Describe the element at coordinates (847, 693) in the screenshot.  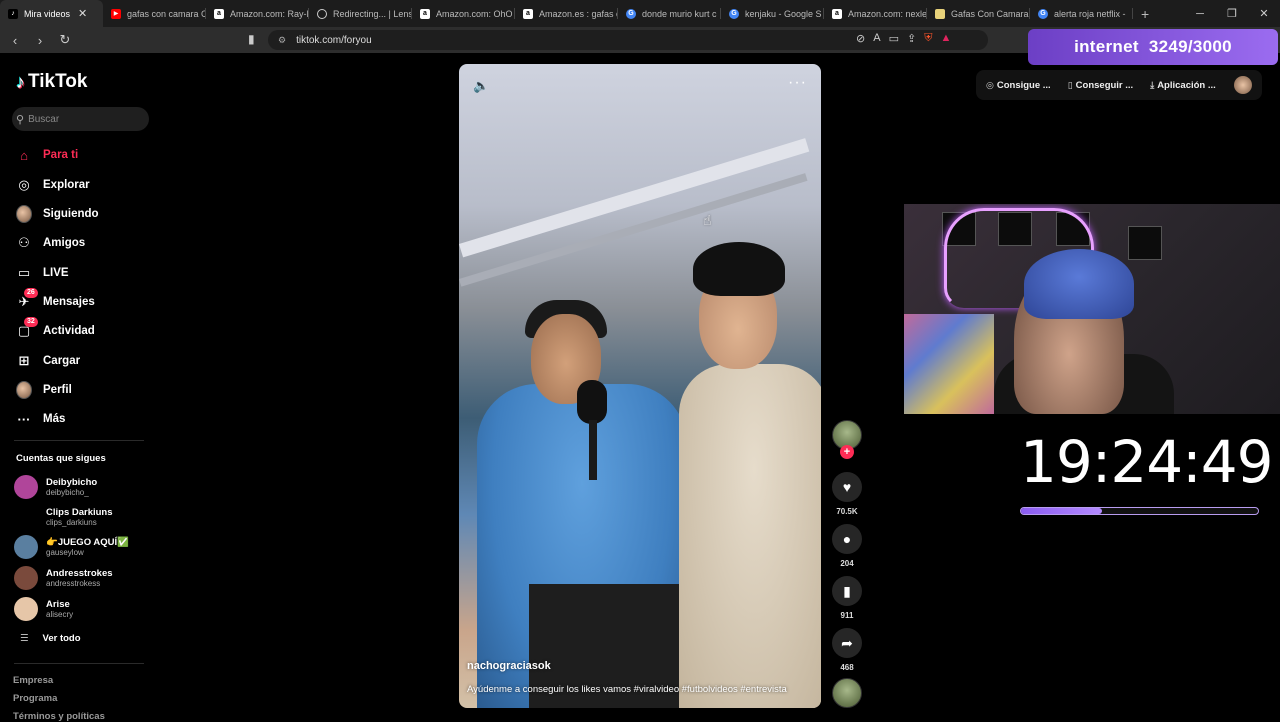
I see `sound-disc-icon` at that location.